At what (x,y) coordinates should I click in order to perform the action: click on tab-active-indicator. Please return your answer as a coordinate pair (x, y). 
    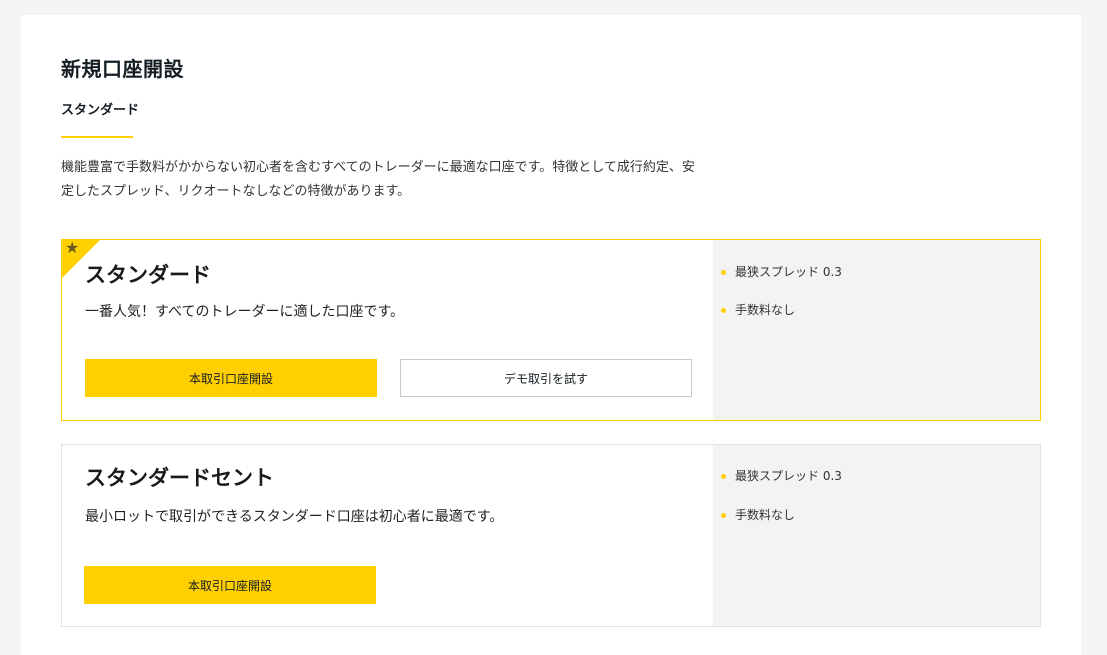
    Looking at the image, I should click on (97, 137).